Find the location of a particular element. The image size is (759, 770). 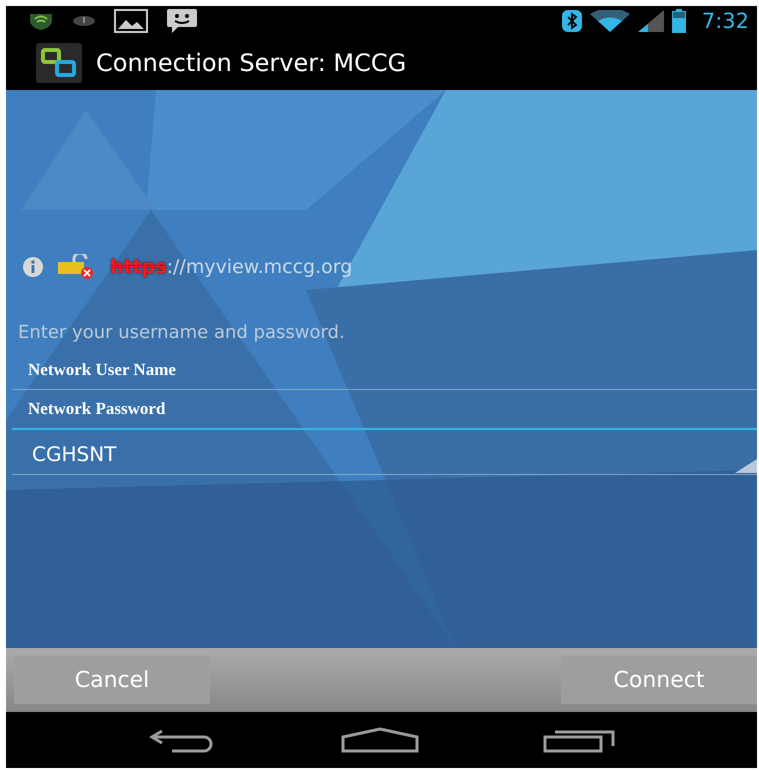

battery-icon is located at coordinates (679, 21).